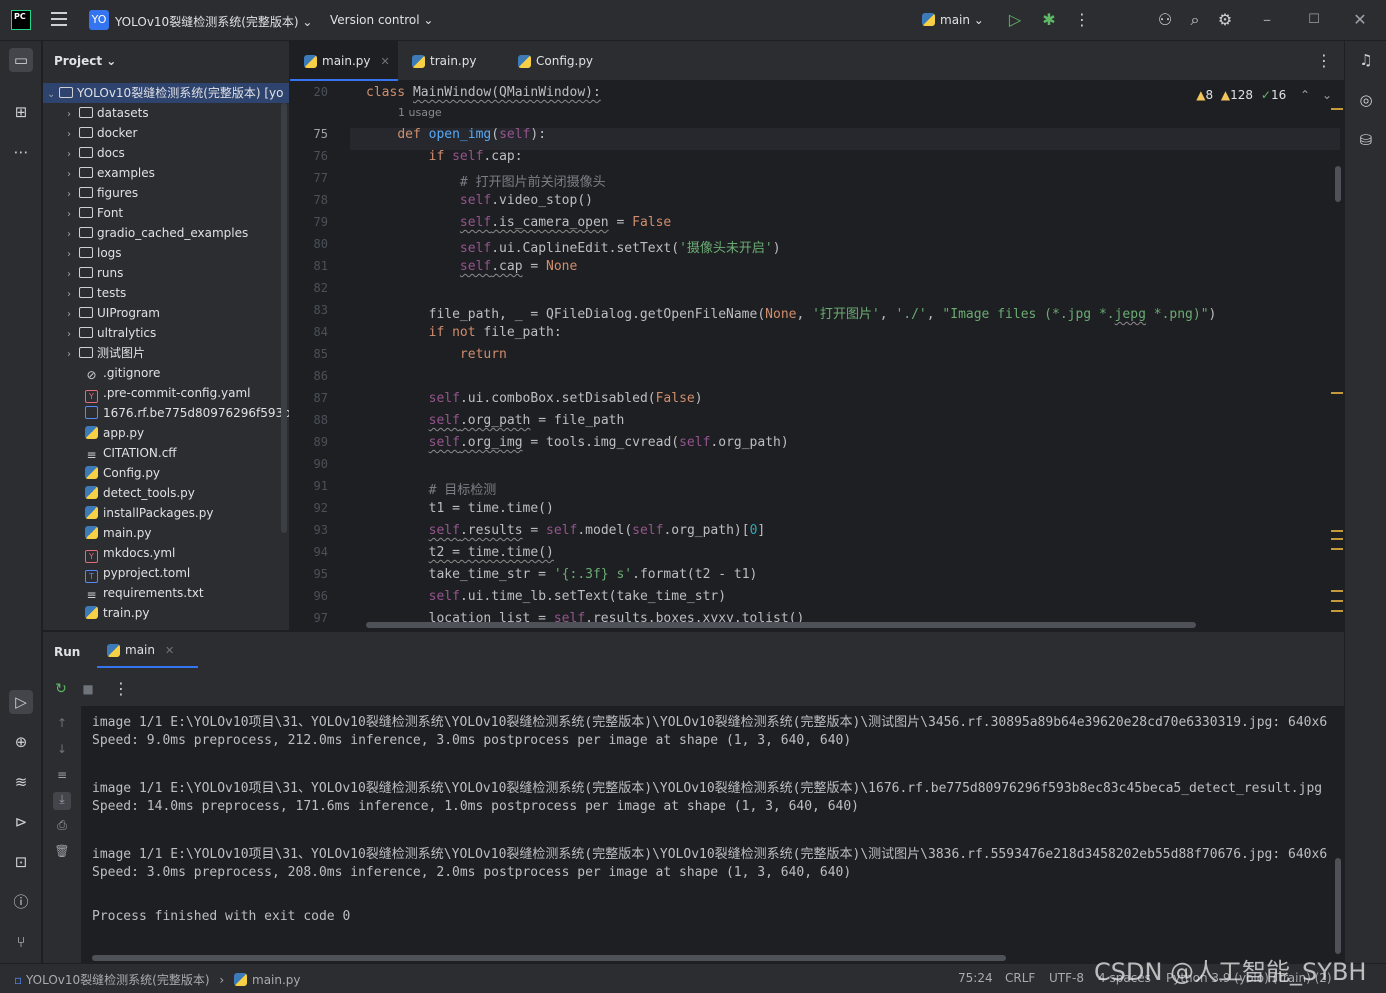  What do you see at coordinates (1366, 140) in the screenshot?
I see `database-icon: ⛁` at bounding box center [1366, 140].